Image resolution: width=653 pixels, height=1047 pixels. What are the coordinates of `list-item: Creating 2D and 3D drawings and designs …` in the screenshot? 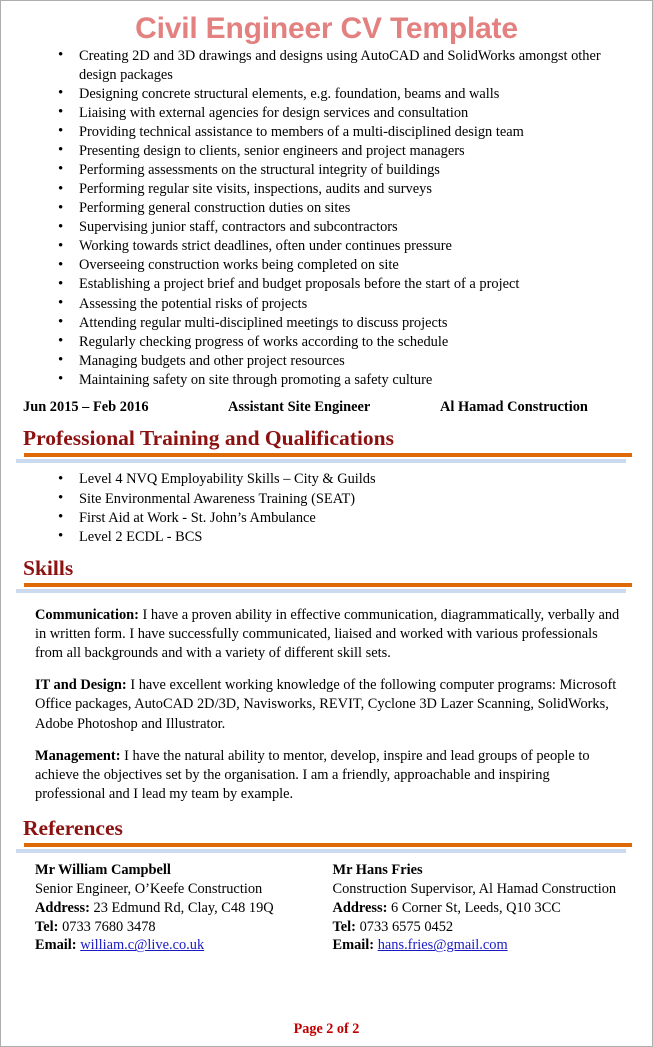 It's located at (326, 65).